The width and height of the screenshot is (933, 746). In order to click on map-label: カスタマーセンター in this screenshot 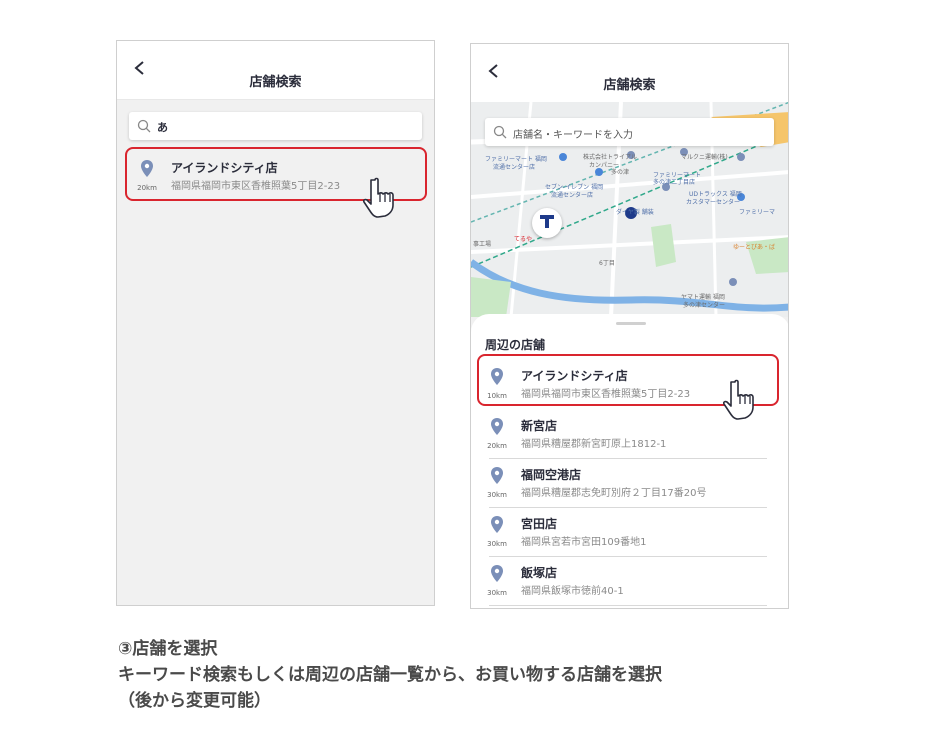, I will do `click(713, 202)`.